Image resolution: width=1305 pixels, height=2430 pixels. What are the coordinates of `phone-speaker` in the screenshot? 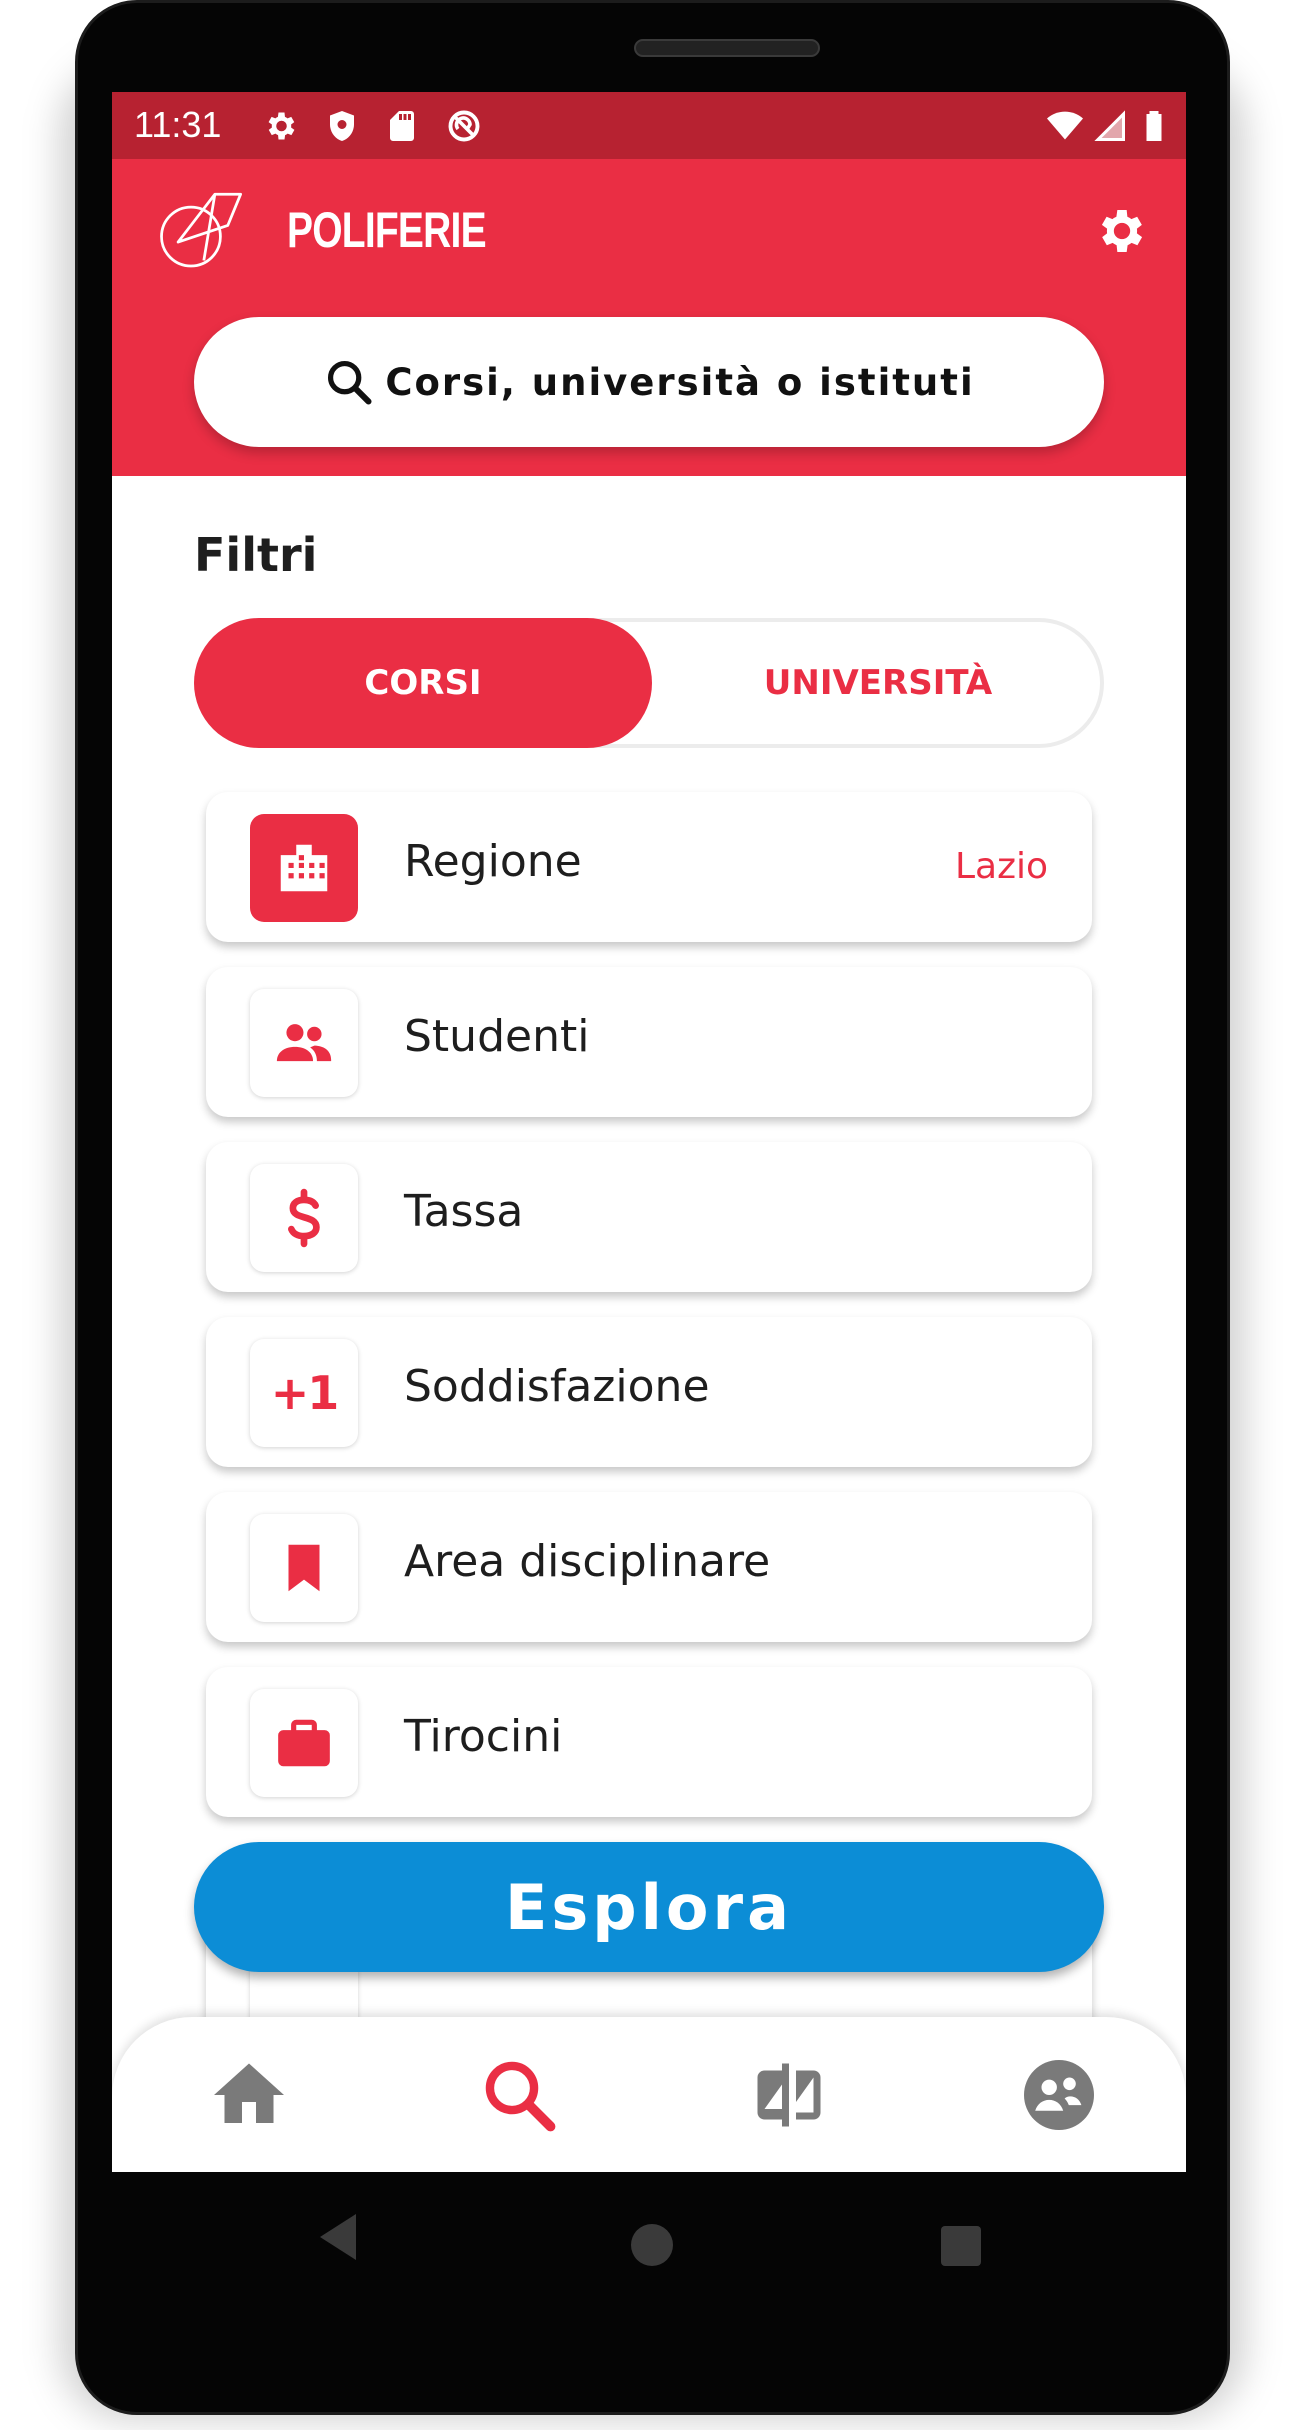 It's located at (727, 48).